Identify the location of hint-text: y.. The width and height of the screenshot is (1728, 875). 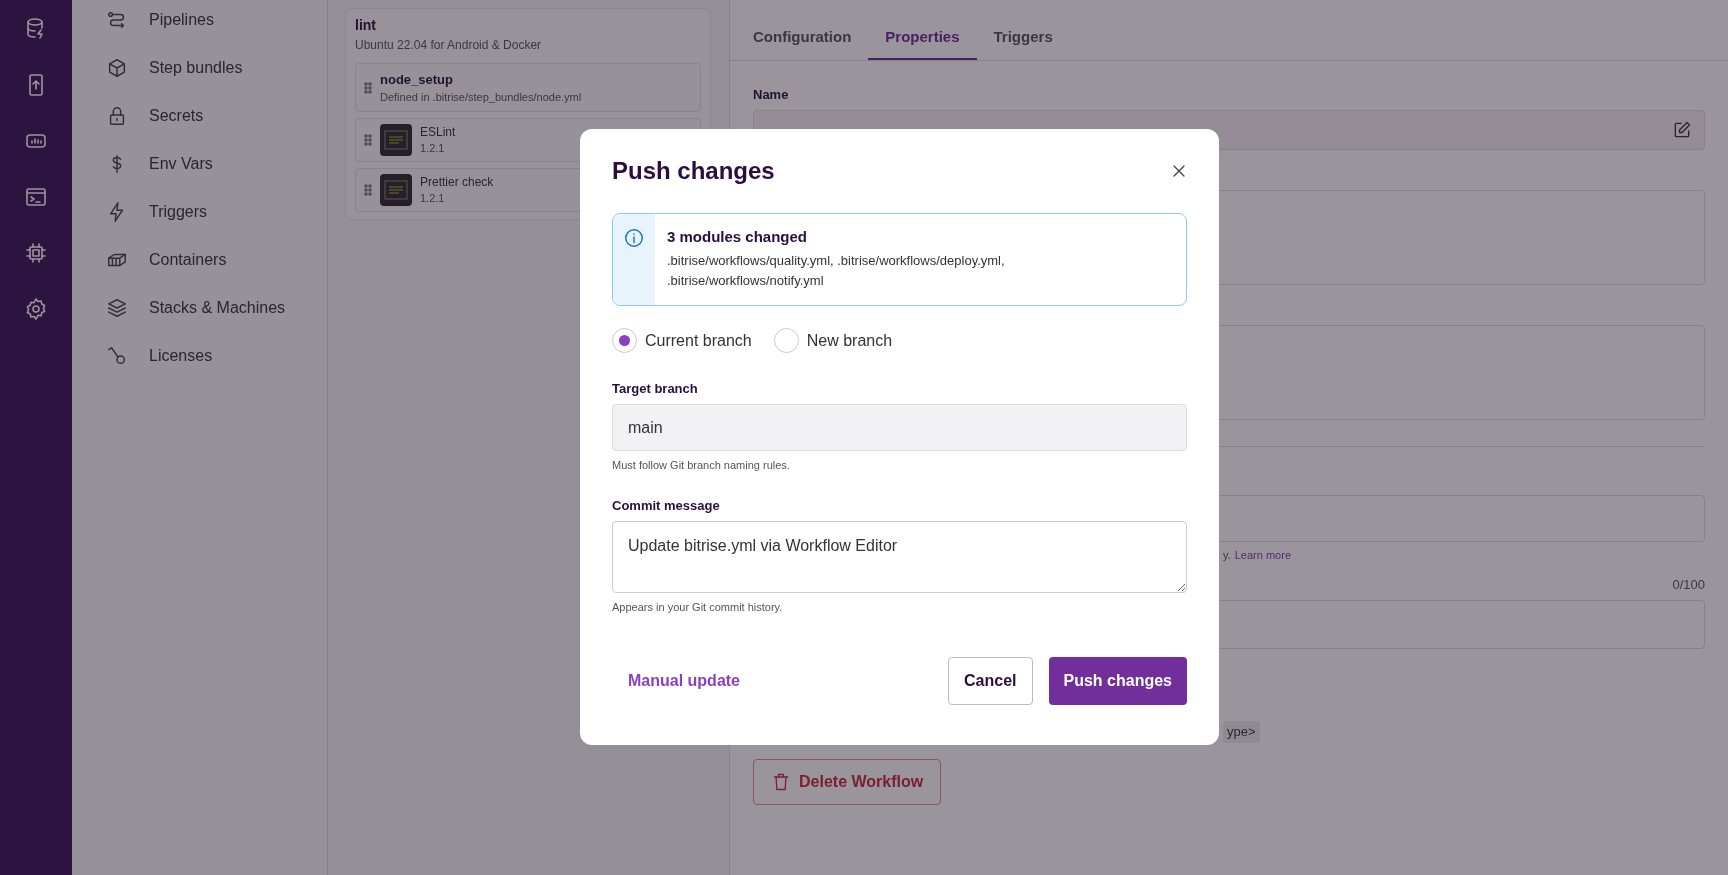
(1227, 555).